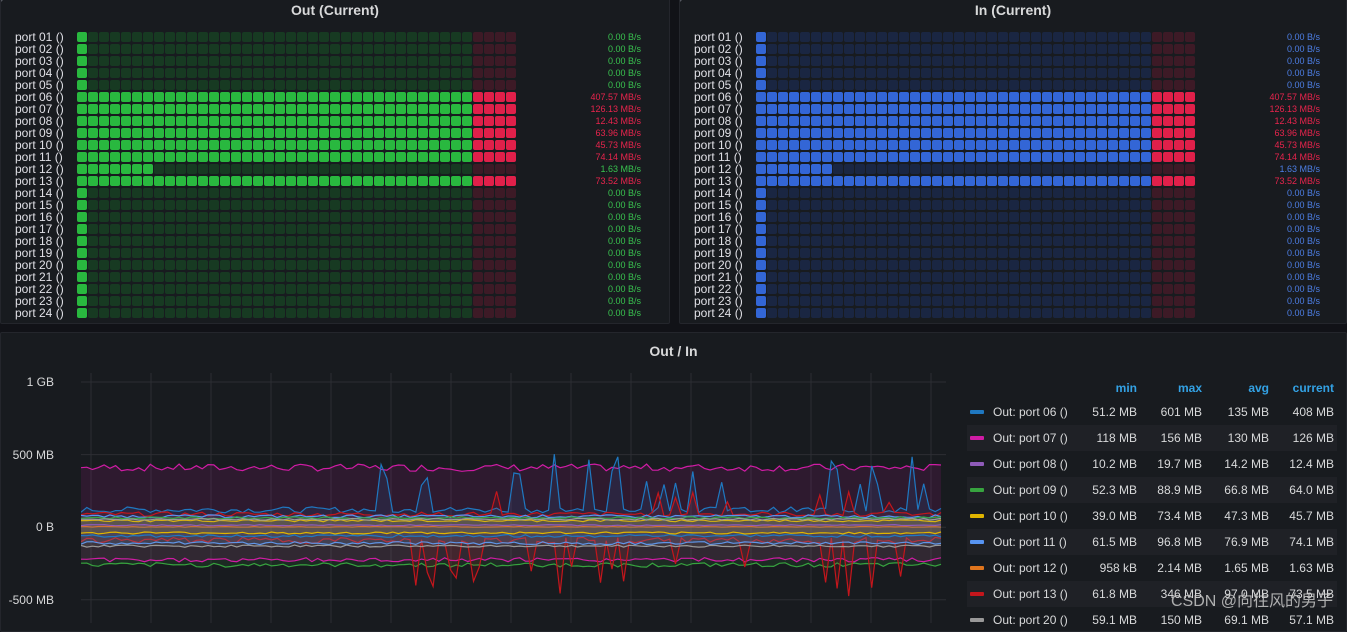  Describe the element at coordinates (1152, 412) in the screenshot. I see `legend-row: Out: port 06 () 51.2 MB 601 MB 135 MB 408 MB` at that location.